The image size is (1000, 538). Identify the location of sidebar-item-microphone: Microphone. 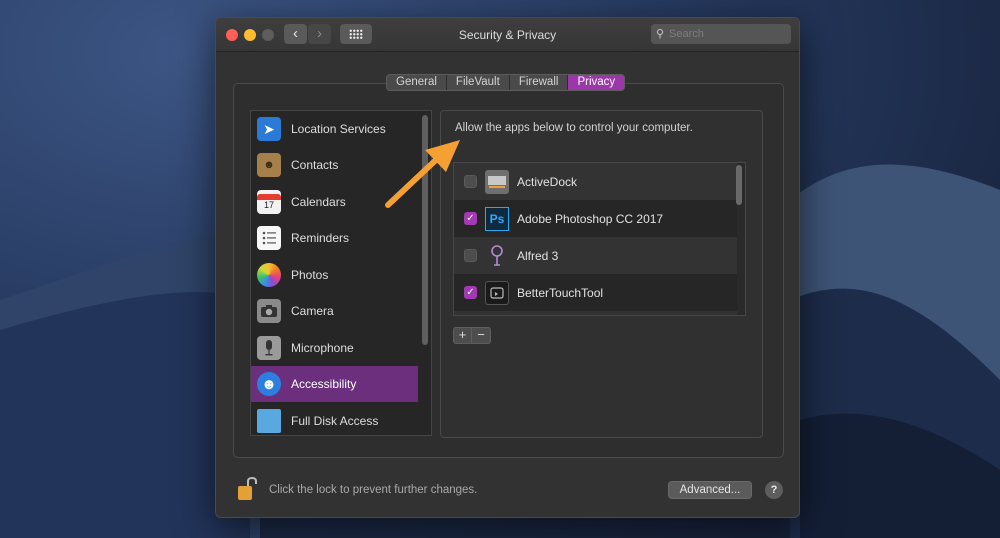
(334, 348).